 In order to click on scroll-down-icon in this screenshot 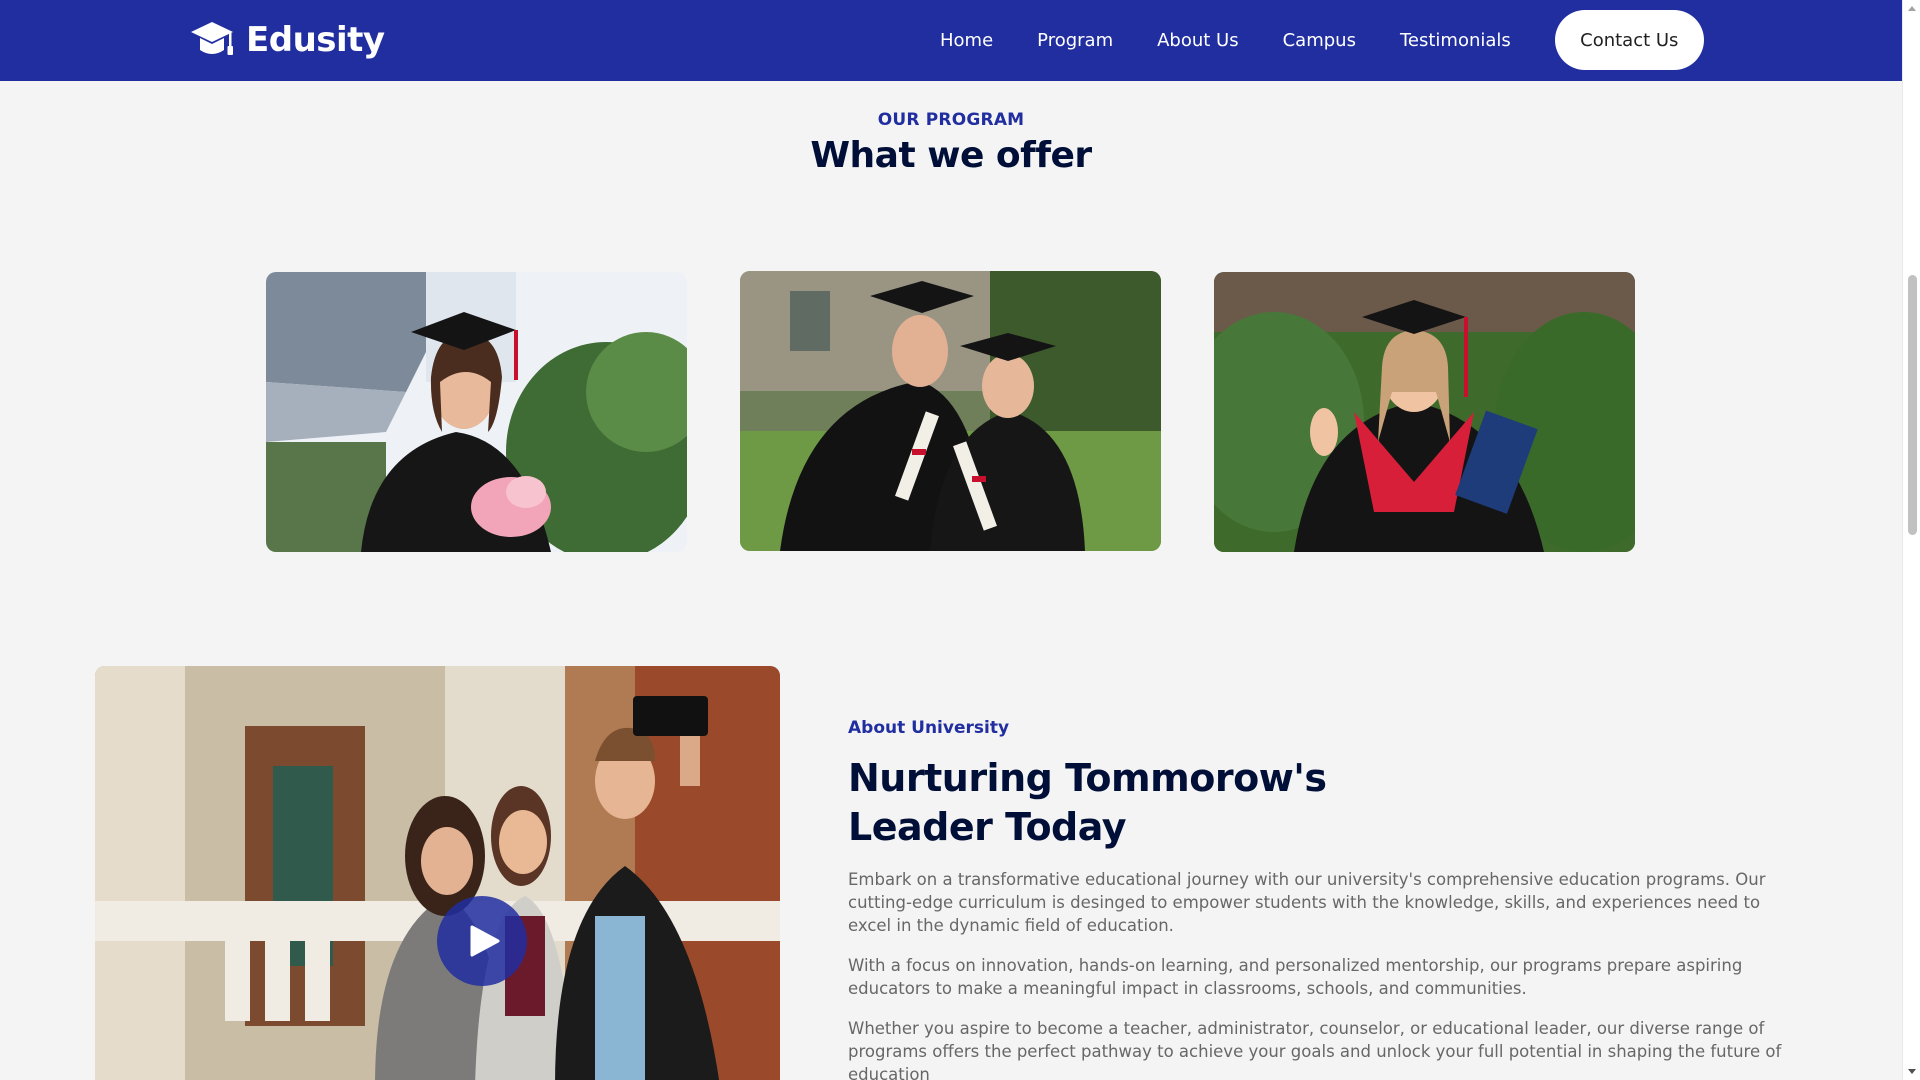, I will do `click(1912, 1071)`.